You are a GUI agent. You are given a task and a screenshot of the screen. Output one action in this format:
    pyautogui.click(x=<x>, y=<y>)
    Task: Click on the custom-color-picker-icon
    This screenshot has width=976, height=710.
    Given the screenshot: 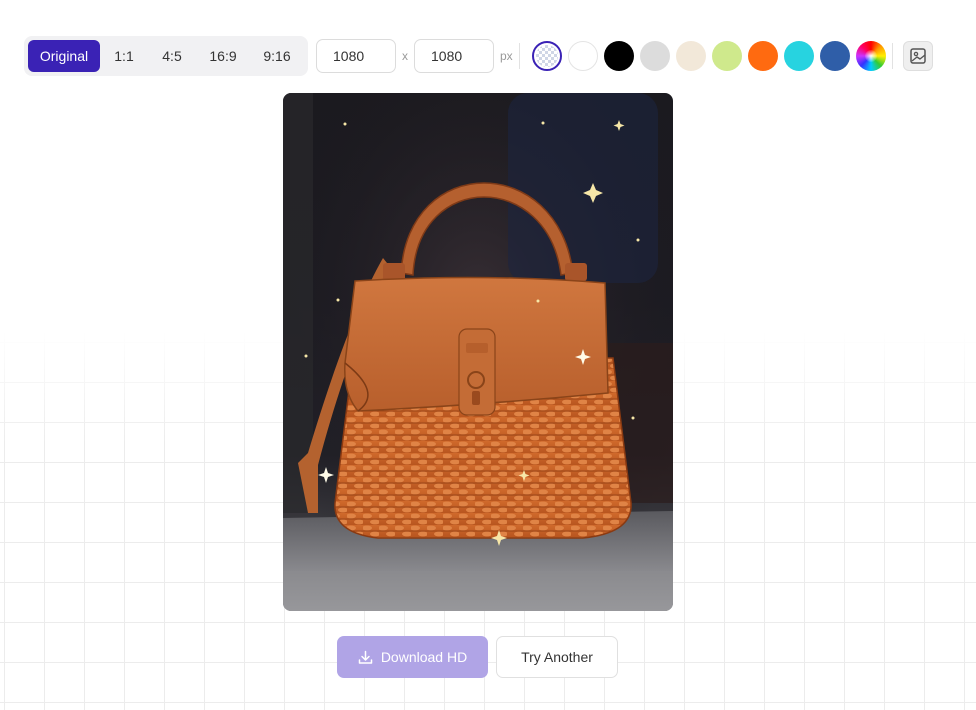 What is the action you would take?
    pyautogui.click(x=870, y=56)
    